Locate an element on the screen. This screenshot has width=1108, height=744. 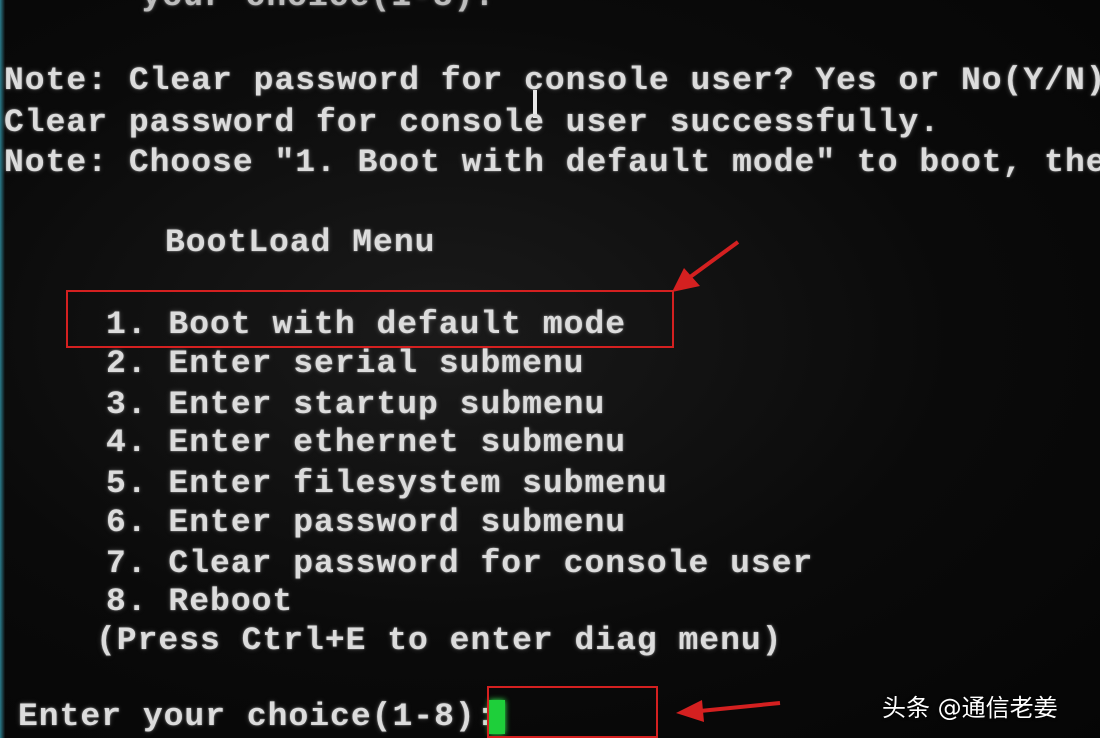
menu-item-filesystem-submenu: 5. Enter filesystem submenu is located at coordinates (387, 483).